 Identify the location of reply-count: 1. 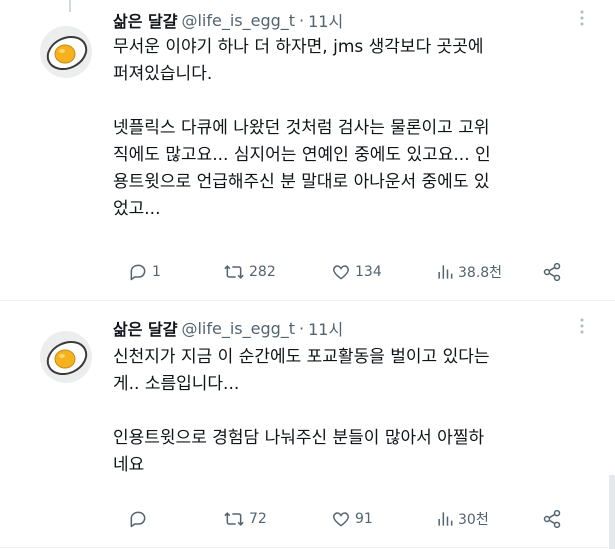
(156, 272).